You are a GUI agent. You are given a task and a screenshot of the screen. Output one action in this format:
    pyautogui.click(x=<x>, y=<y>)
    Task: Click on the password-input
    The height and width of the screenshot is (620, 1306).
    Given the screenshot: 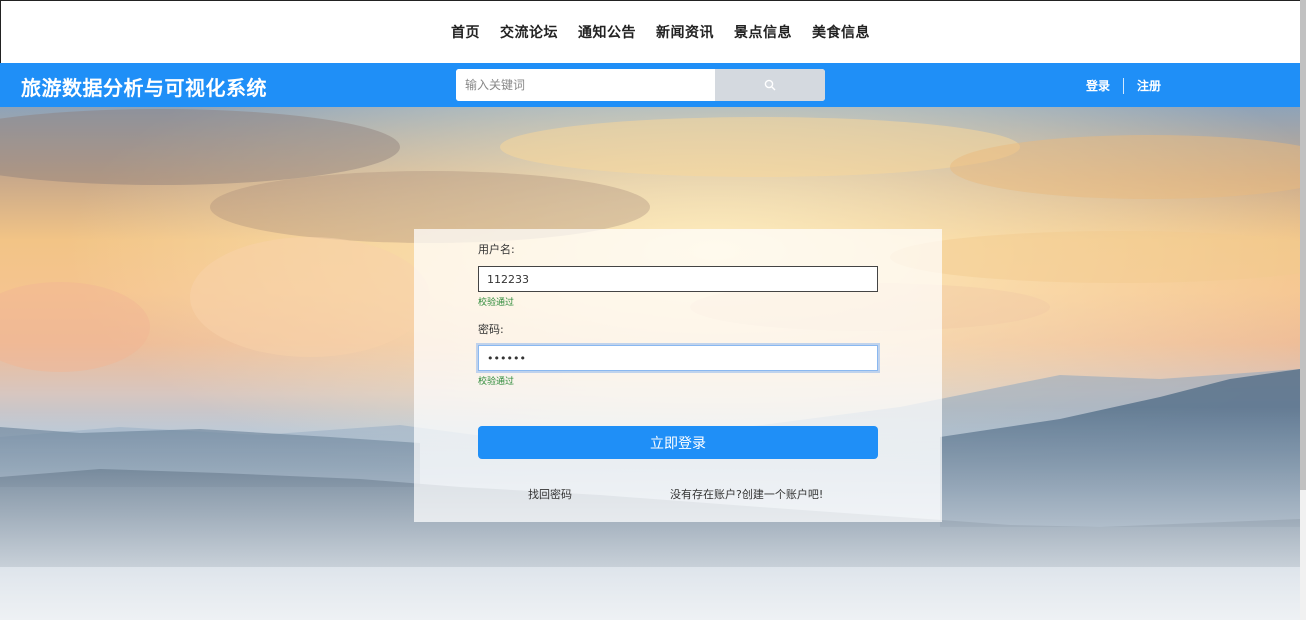 What is the action you would take?
    pyautogui.click(x=678, y=358)
    